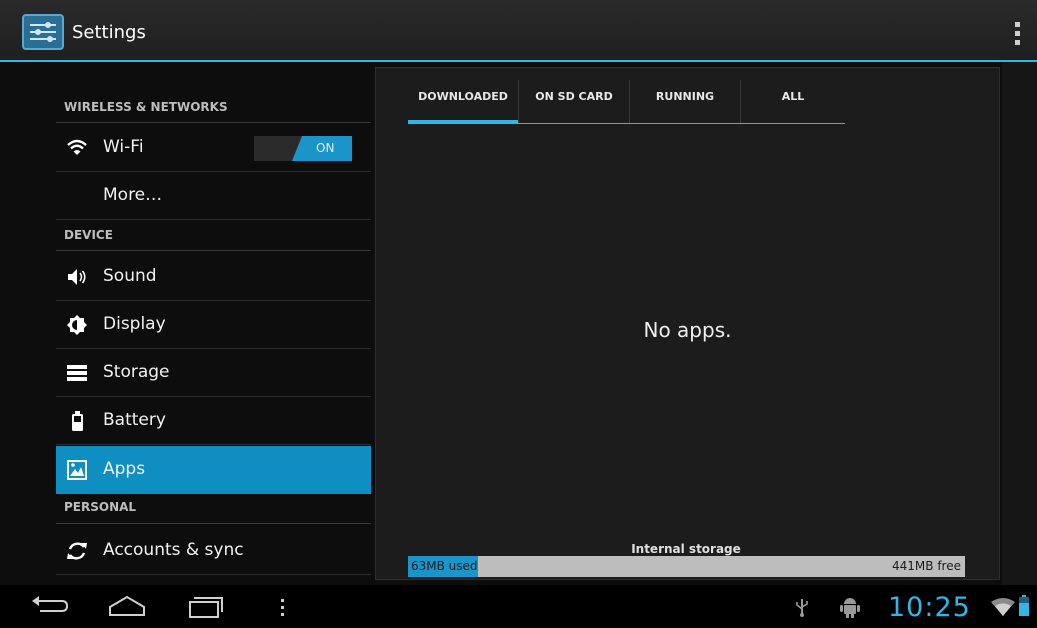  Describe the element at coordinates (1018, 35) in the screenshot. I see `overflow-menu-icon` at that location.